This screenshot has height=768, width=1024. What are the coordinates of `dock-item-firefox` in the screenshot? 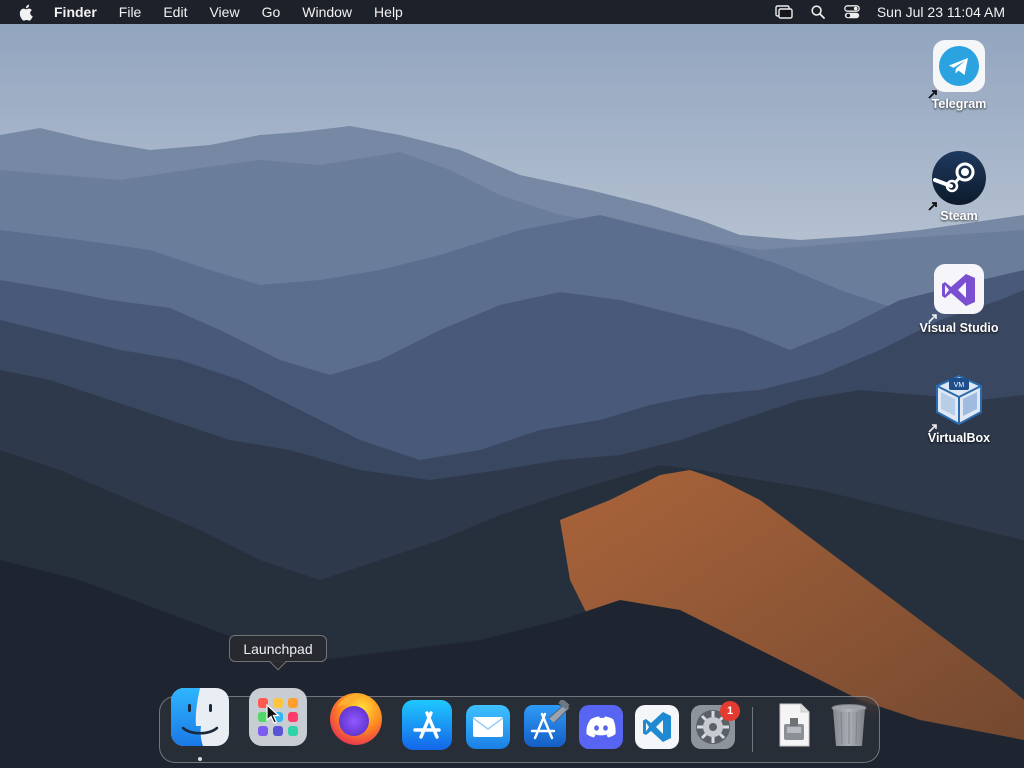 It's located at (356, 717).